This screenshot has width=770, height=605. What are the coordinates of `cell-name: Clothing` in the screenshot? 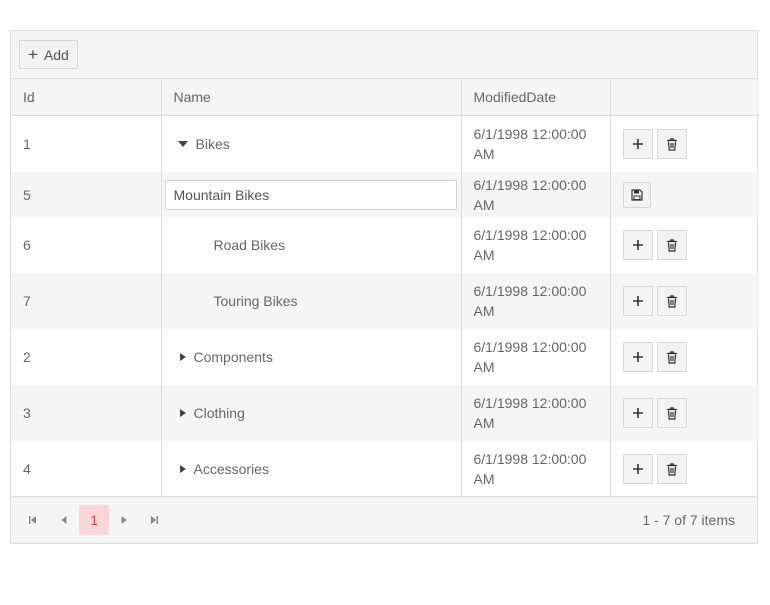 It's located at (310, 413).